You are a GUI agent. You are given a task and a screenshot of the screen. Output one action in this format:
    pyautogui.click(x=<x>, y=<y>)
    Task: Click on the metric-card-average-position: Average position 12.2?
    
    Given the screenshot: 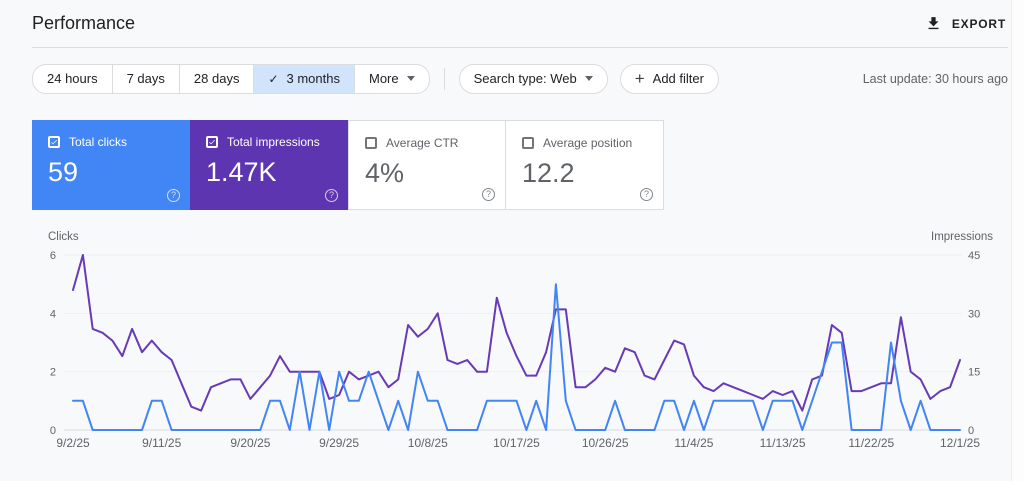 What is the action you would take?
    pyautogui.click(x=585, y=165)
    